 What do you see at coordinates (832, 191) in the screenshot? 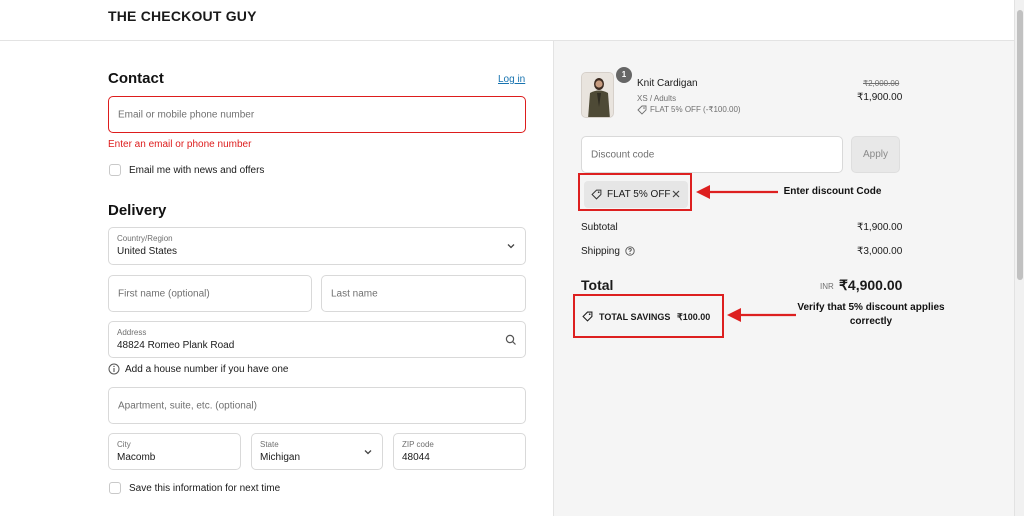
I see `annotation-enter-code: Enter discount Code` at bounding box center [832, 191].